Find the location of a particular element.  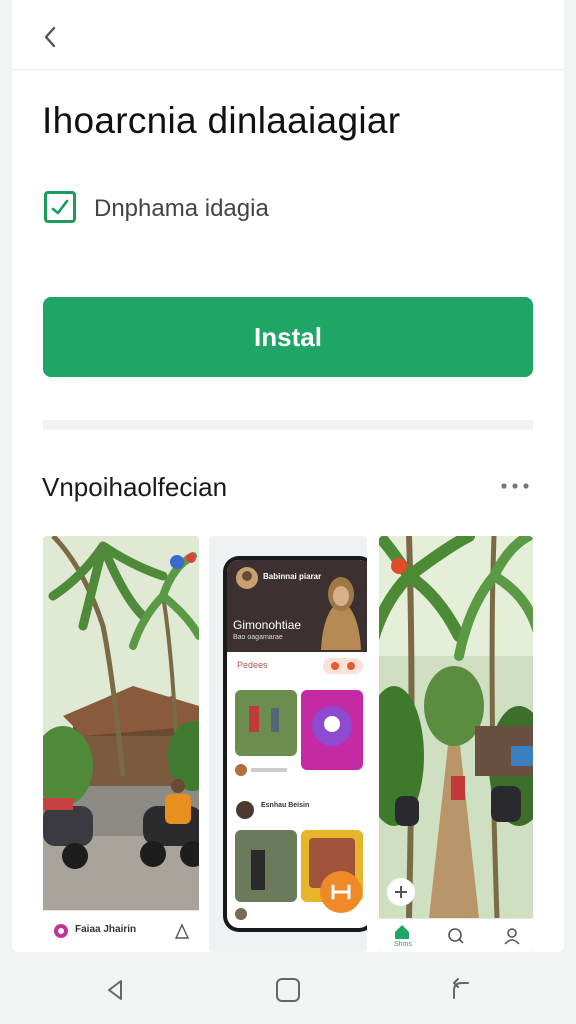

search-icon is located at coordinates (456, 936).